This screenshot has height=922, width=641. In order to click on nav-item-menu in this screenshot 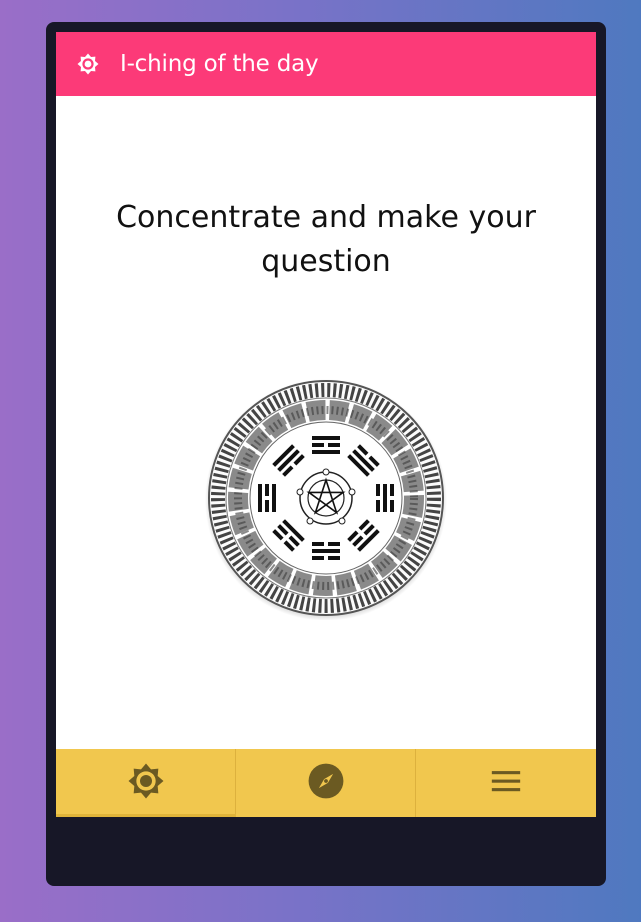, I will do `click(506, 783)`.